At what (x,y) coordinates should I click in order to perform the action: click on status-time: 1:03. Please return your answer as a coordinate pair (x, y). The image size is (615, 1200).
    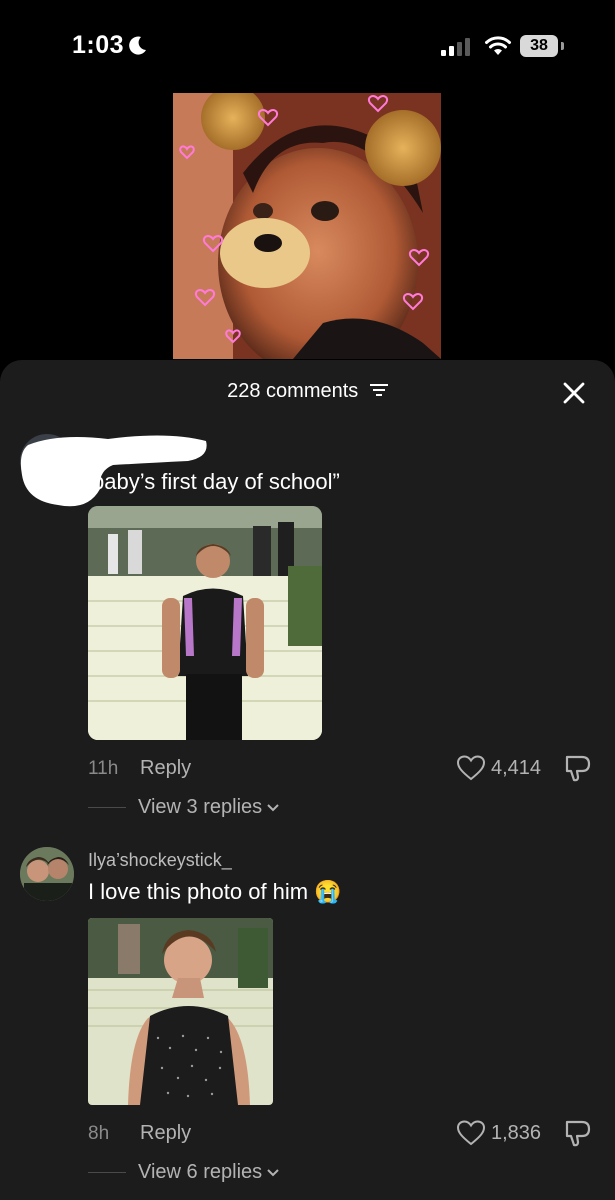
    Looking at the image, I should click on (98, 45).